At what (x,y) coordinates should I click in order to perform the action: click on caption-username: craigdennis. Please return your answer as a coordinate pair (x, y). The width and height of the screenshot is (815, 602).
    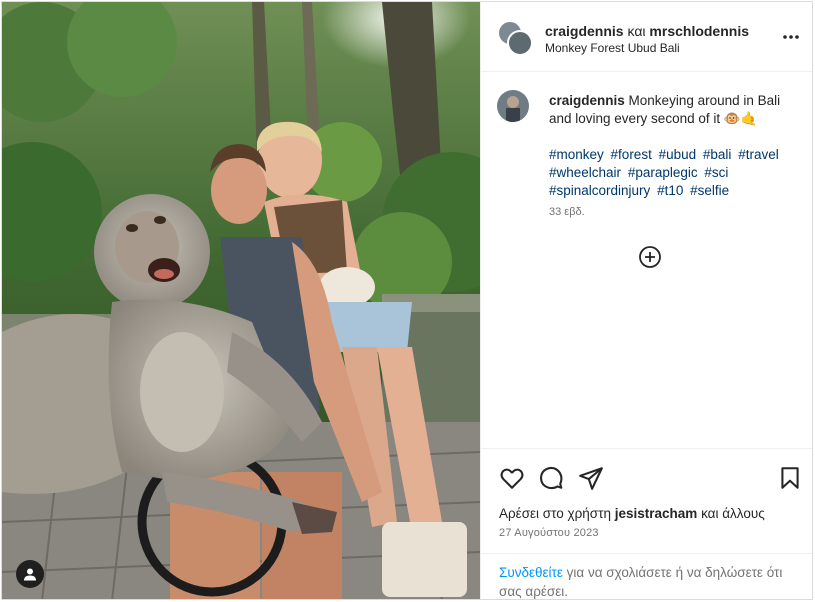
    Looking at the image, I should click on (587, 100).